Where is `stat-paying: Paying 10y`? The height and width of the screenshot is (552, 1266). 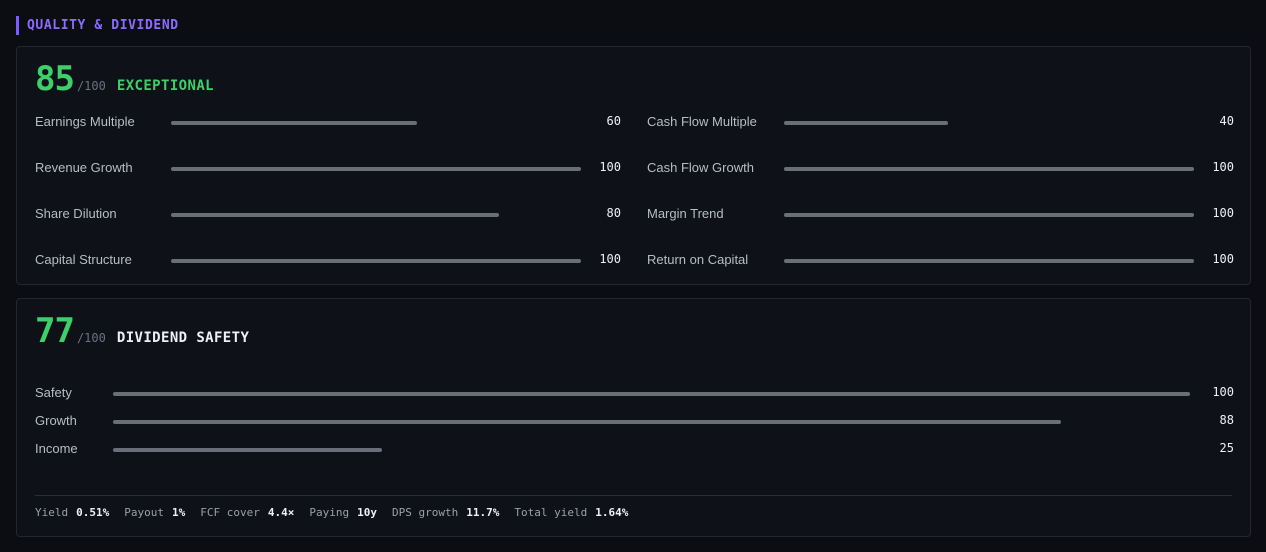
stat-paying: Paying 10y is located at coordinates (343, 512).